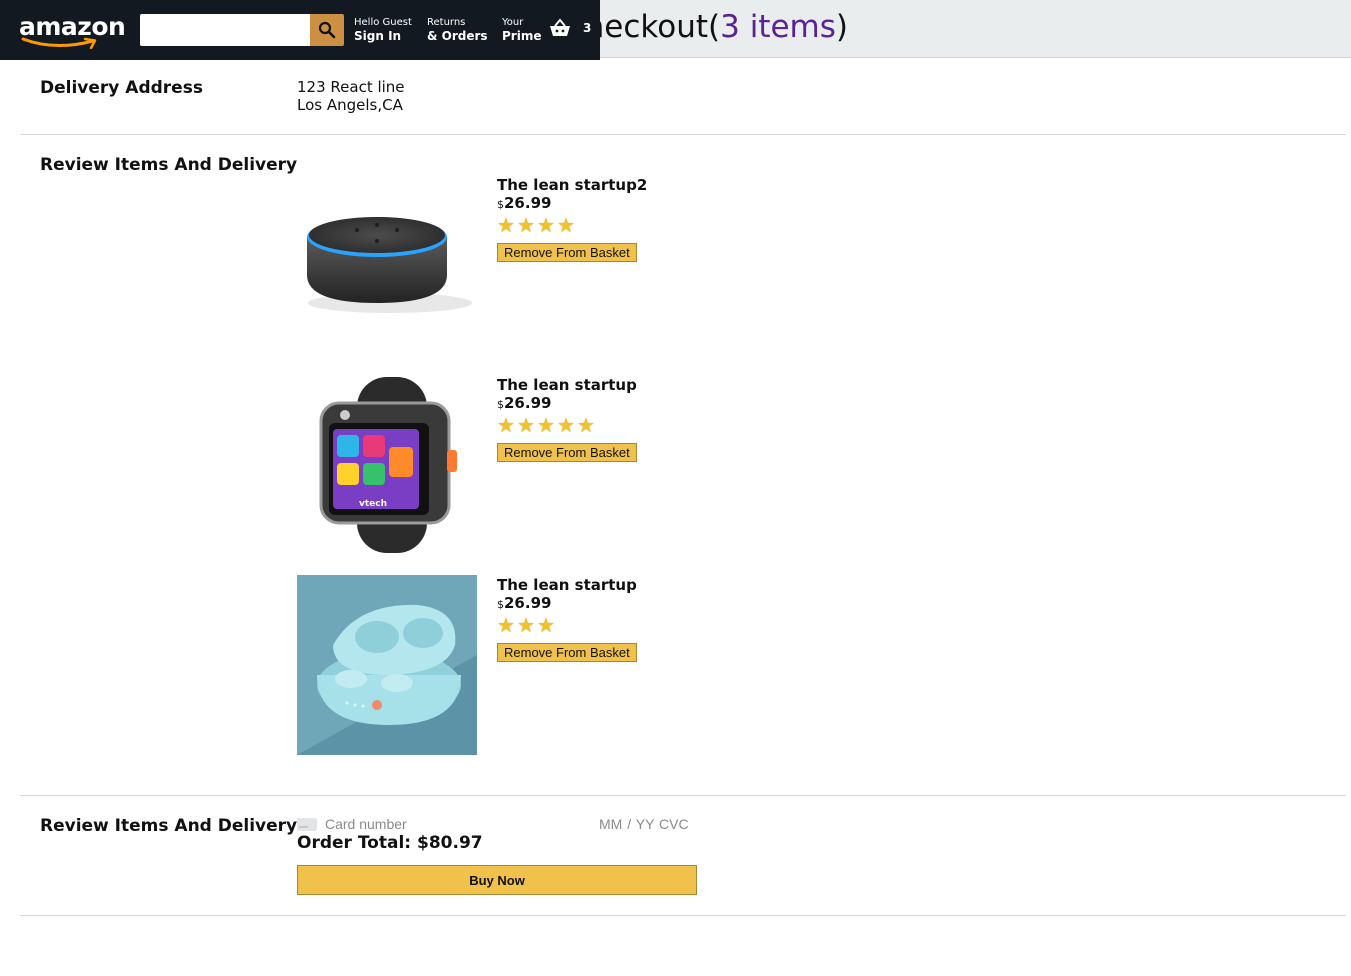 The width and height of the screenshot is (1351, 976). What do you see at coordinates (225, 30) in the screenshot?
I see `search-input` at bounding box center [225, 30].